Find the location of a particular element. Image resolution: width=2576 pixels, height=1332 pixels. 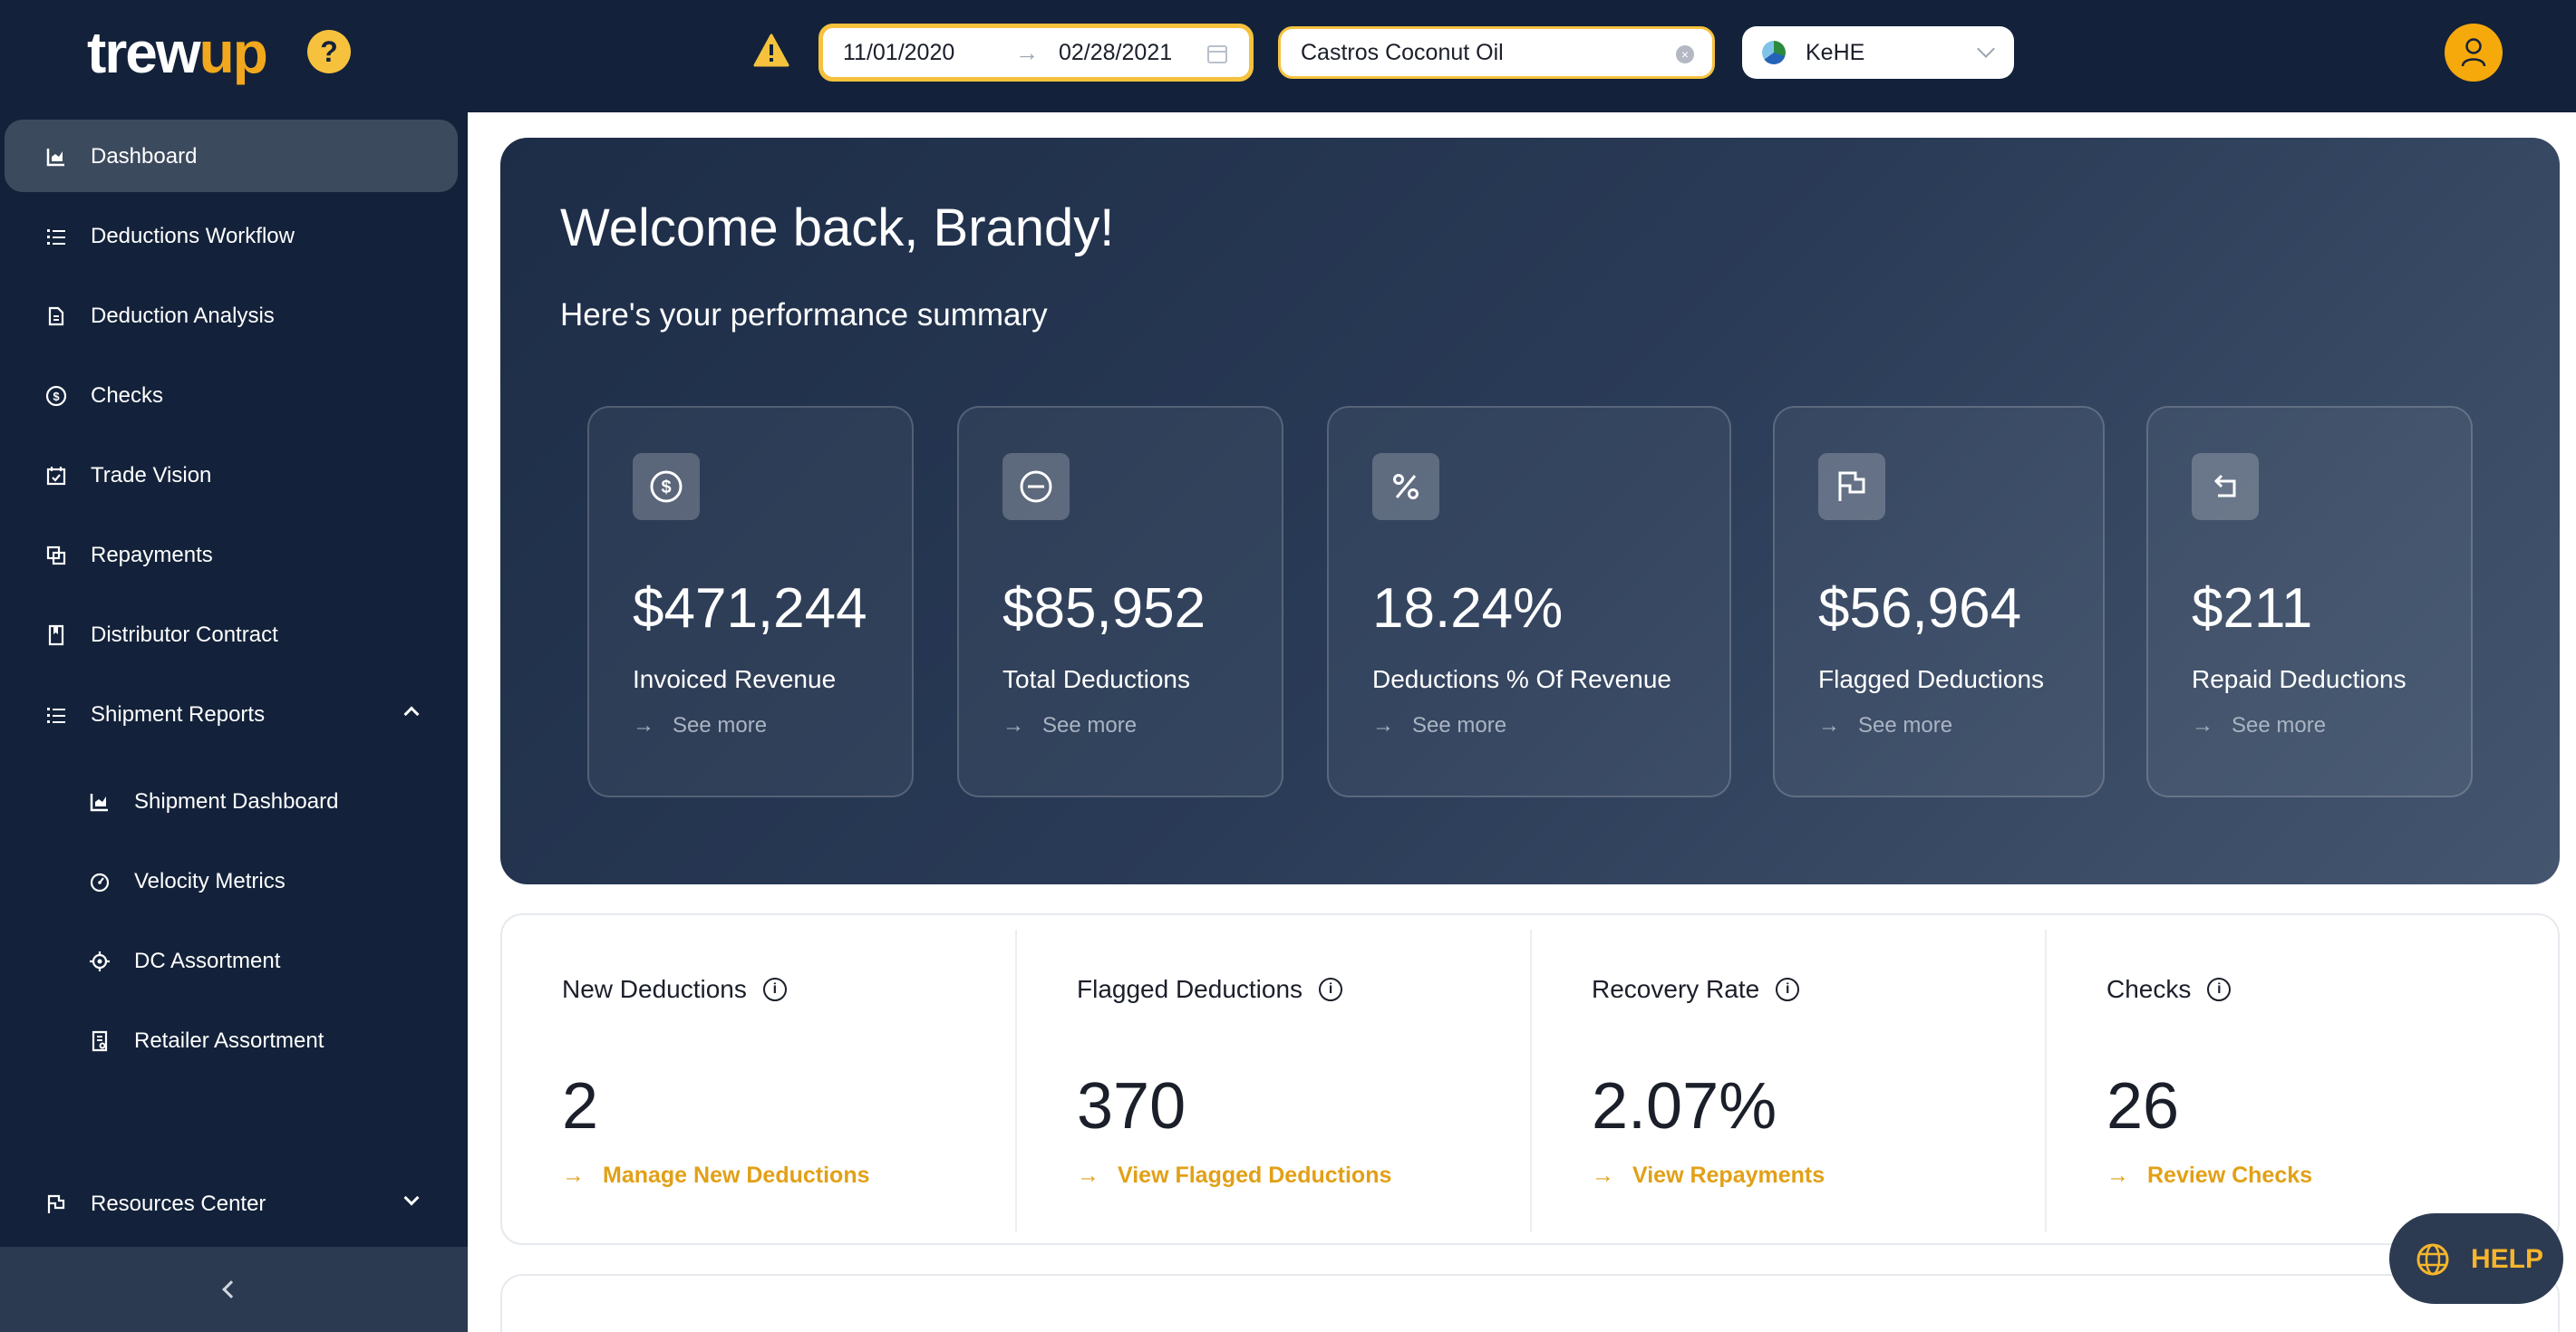

user-avatar is located at coordinates (2474, 53).